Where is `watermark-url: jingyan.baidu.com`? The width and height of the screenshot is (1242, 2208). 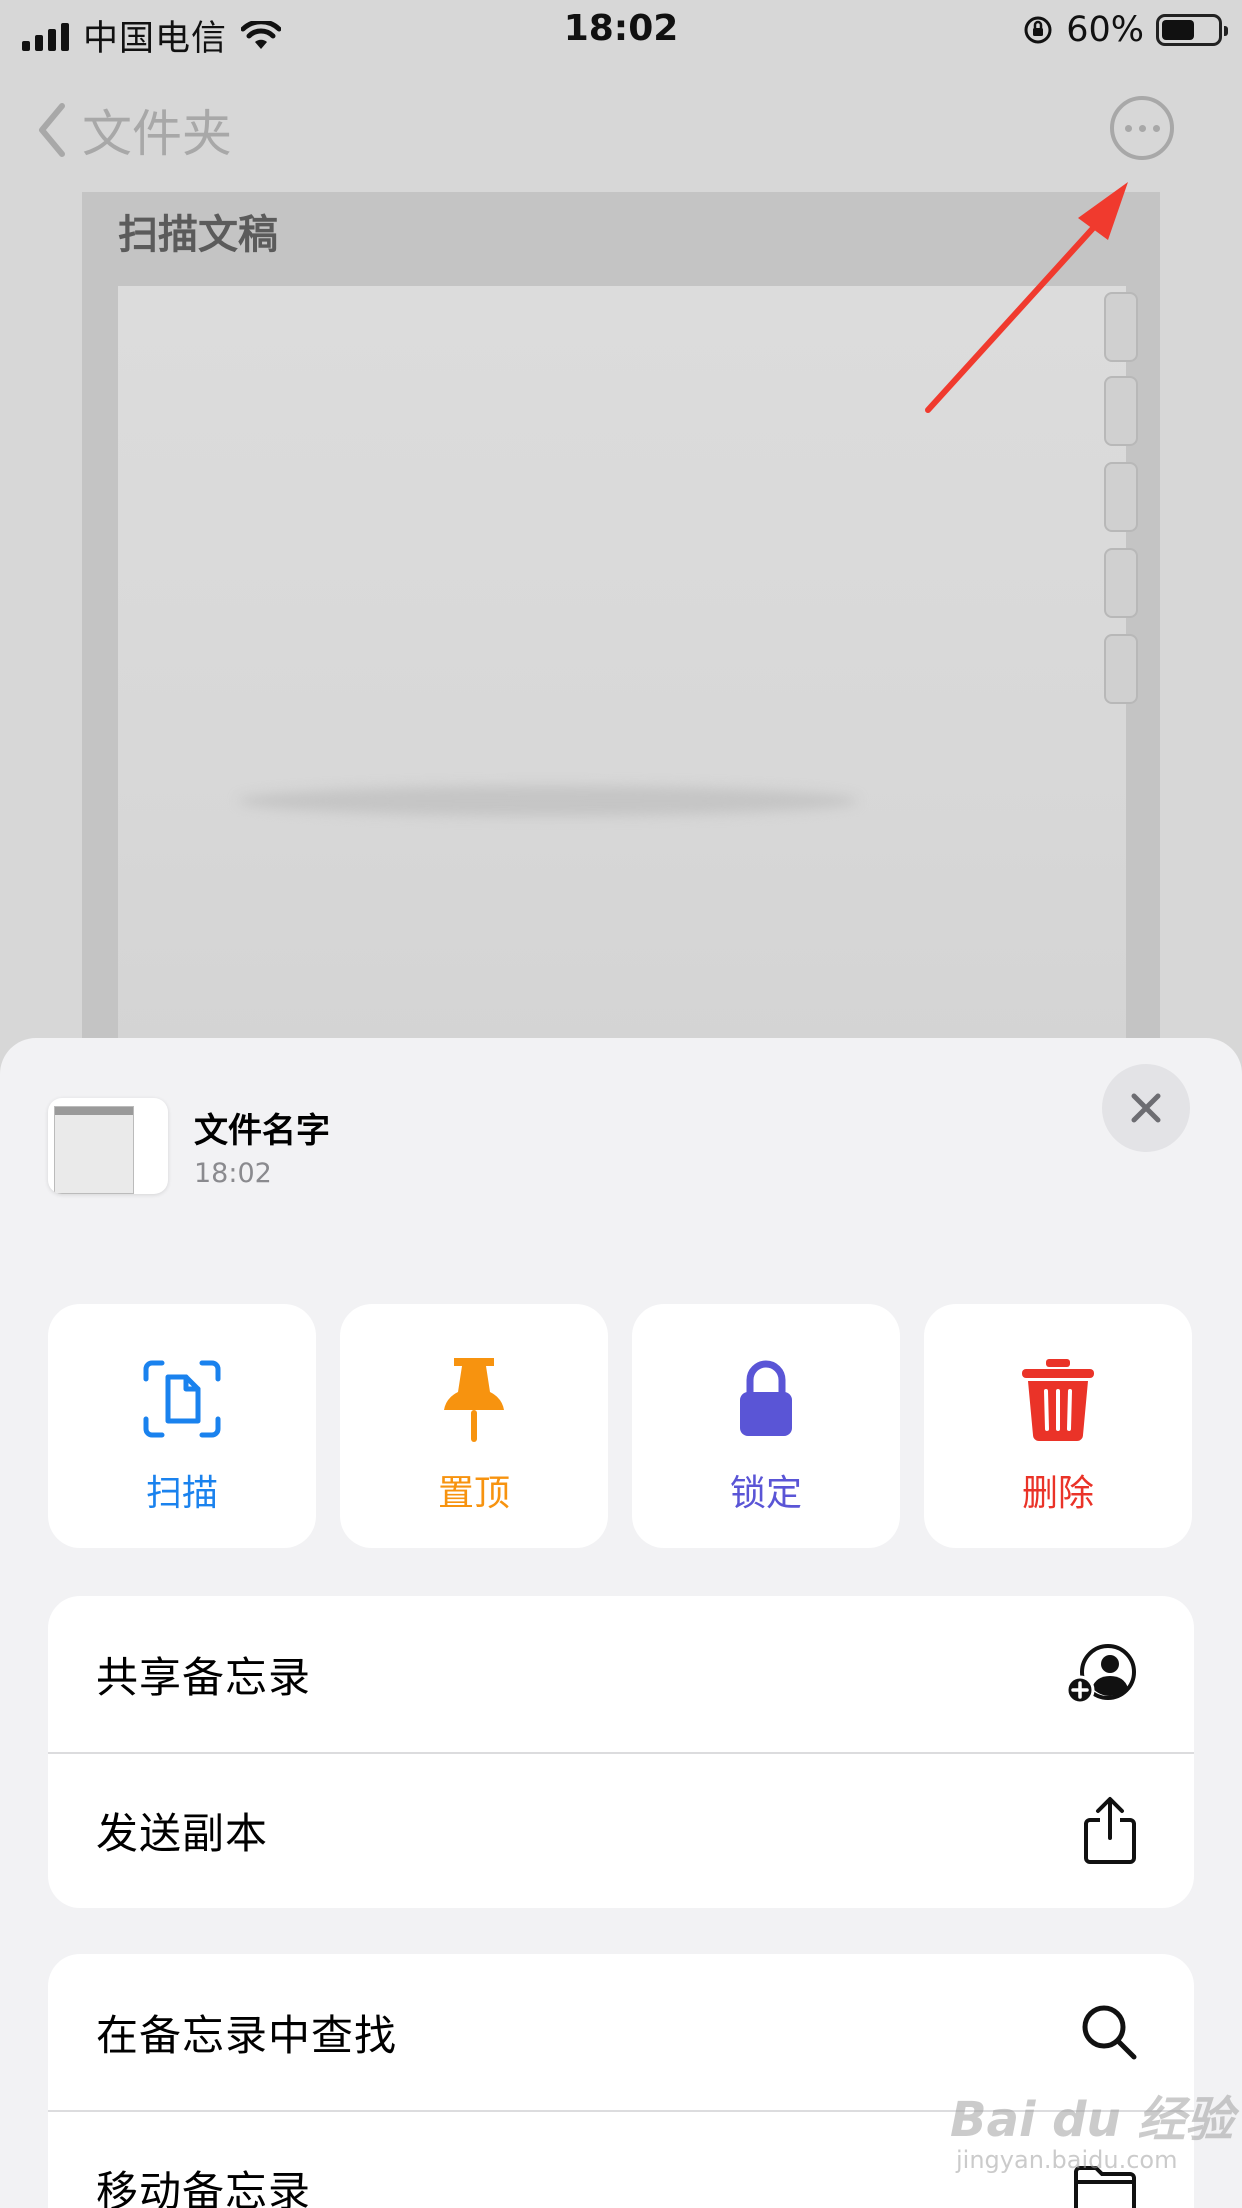 watermark-url: jingyan.baidu.com is located at coordinates (1067, 2160).